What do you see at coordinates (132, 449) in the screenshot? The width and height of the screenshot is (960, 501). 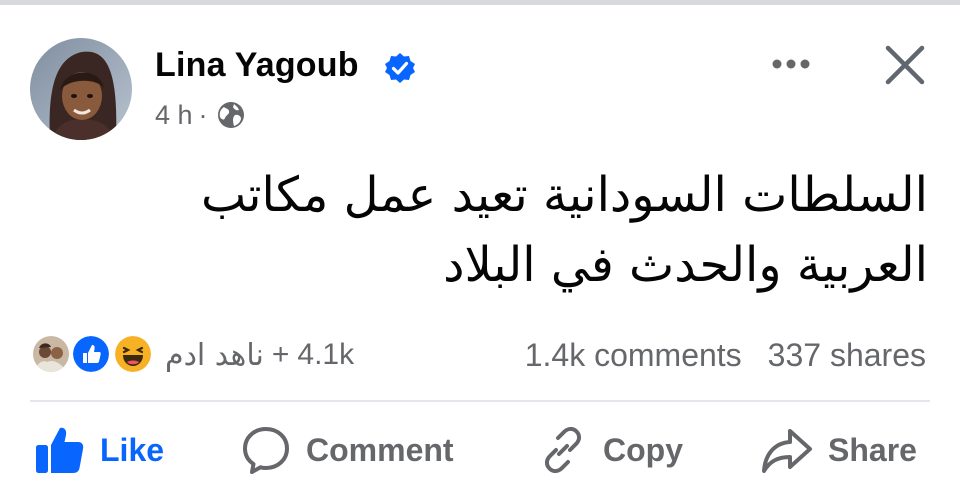 I see `like-label: Like` at bounding box center [132, 449].